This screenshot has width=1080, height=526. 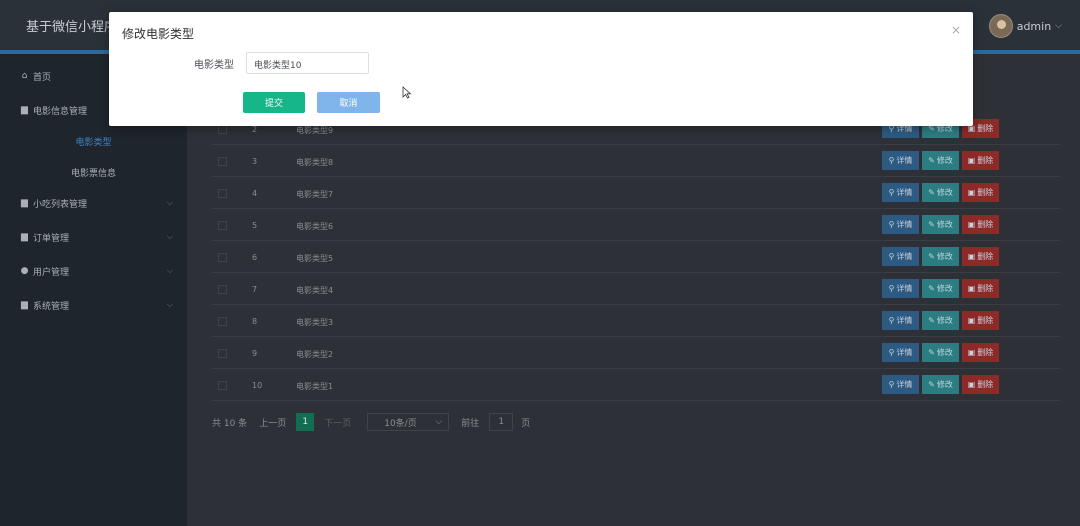 What do you see at coordinates (408, 422) in the screenshot?
I see `page-size-select: 10条/页 ⌵` at bounding box center [408, 422].